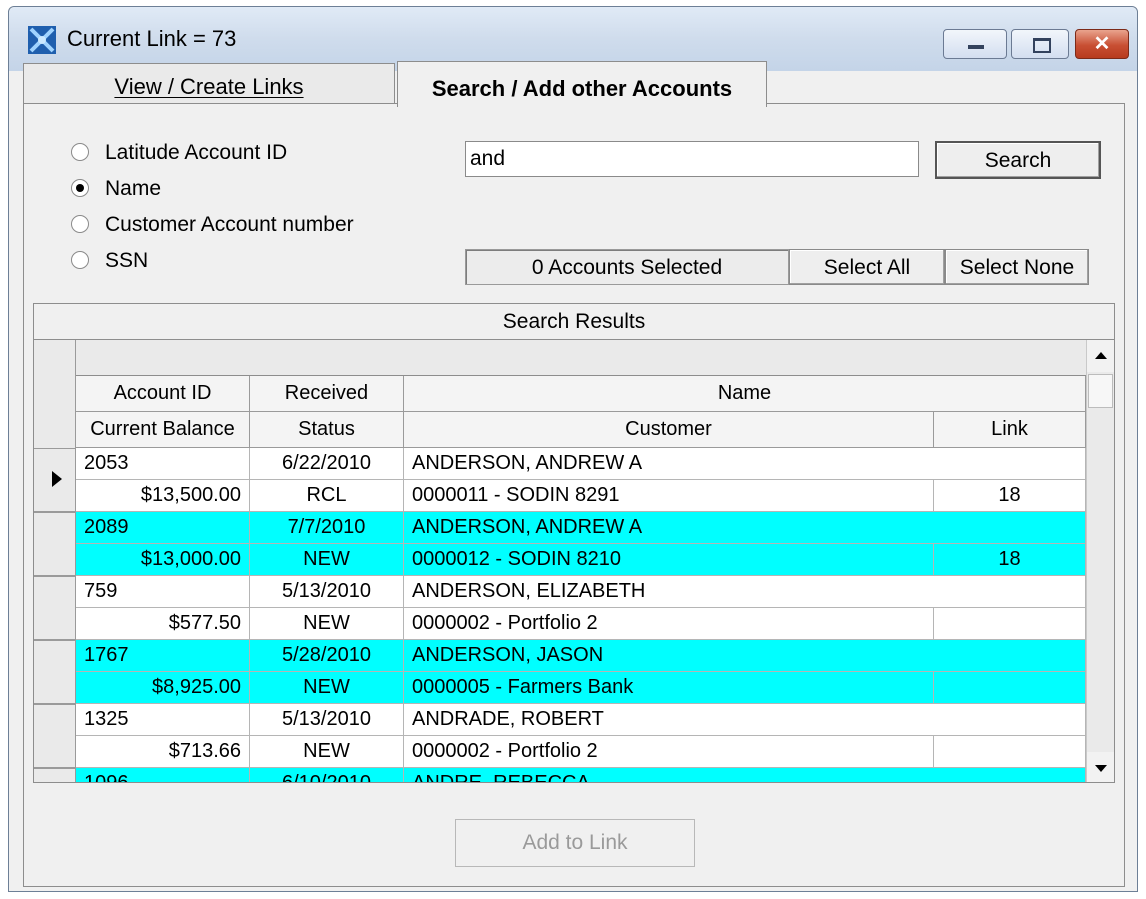 Image resolution: width=1146 pixels, height=899 pixels. What do you see at coordinates (163, 688) in the screenshot?
I see `cell-current-balance: $8,925.00` at bounding box center [163, 688].